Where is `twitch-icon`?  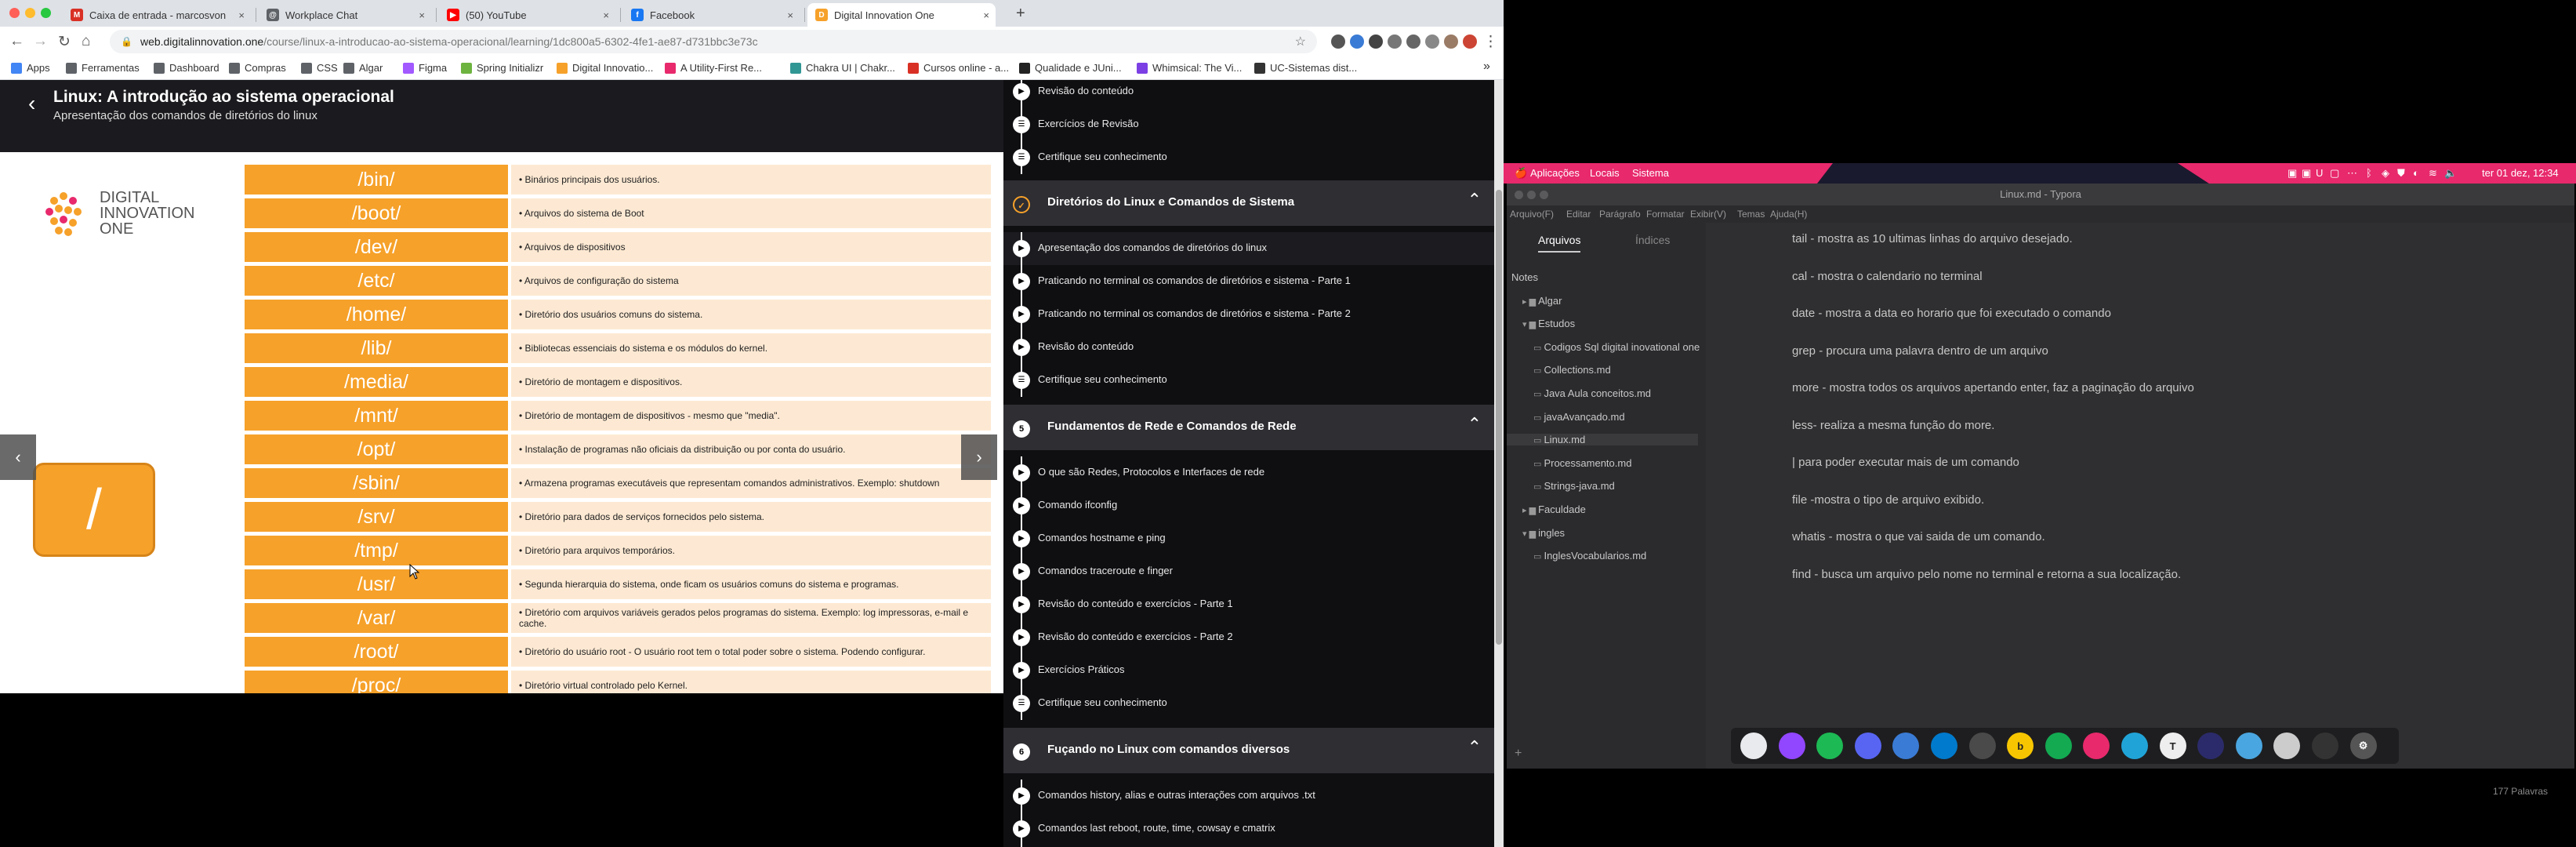 twitch-icon is located at coordinates (1792, 745).